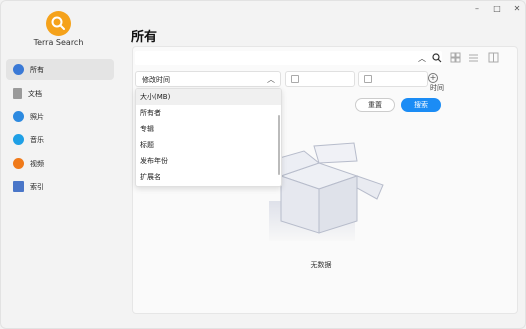 This screenshot has height=329, width=526. Describe the element at coordinates (37, 69) in the screenshot. I see `sidebar-item-label: 所有` at that location.